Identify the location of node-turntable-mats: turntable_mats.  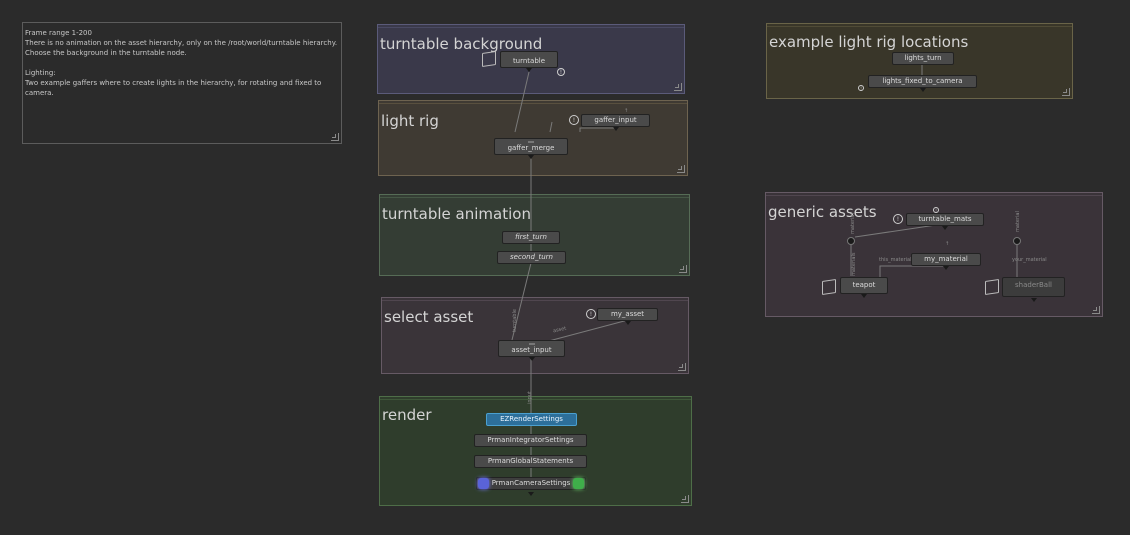
(945, 221).